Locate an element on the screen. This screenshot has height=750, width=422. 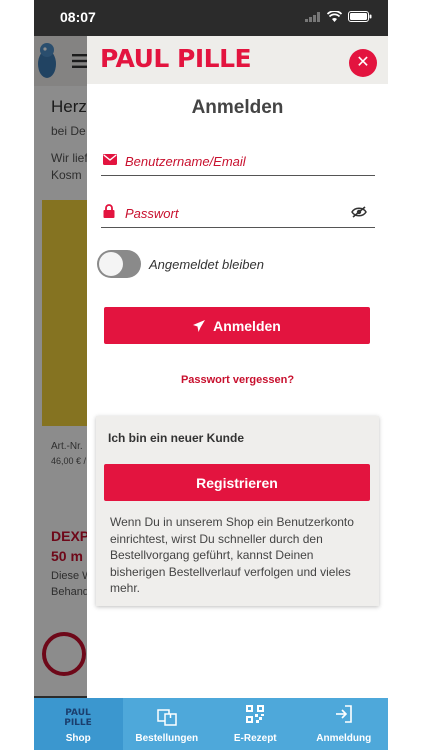
username-input is located at coordinates (235, 161).